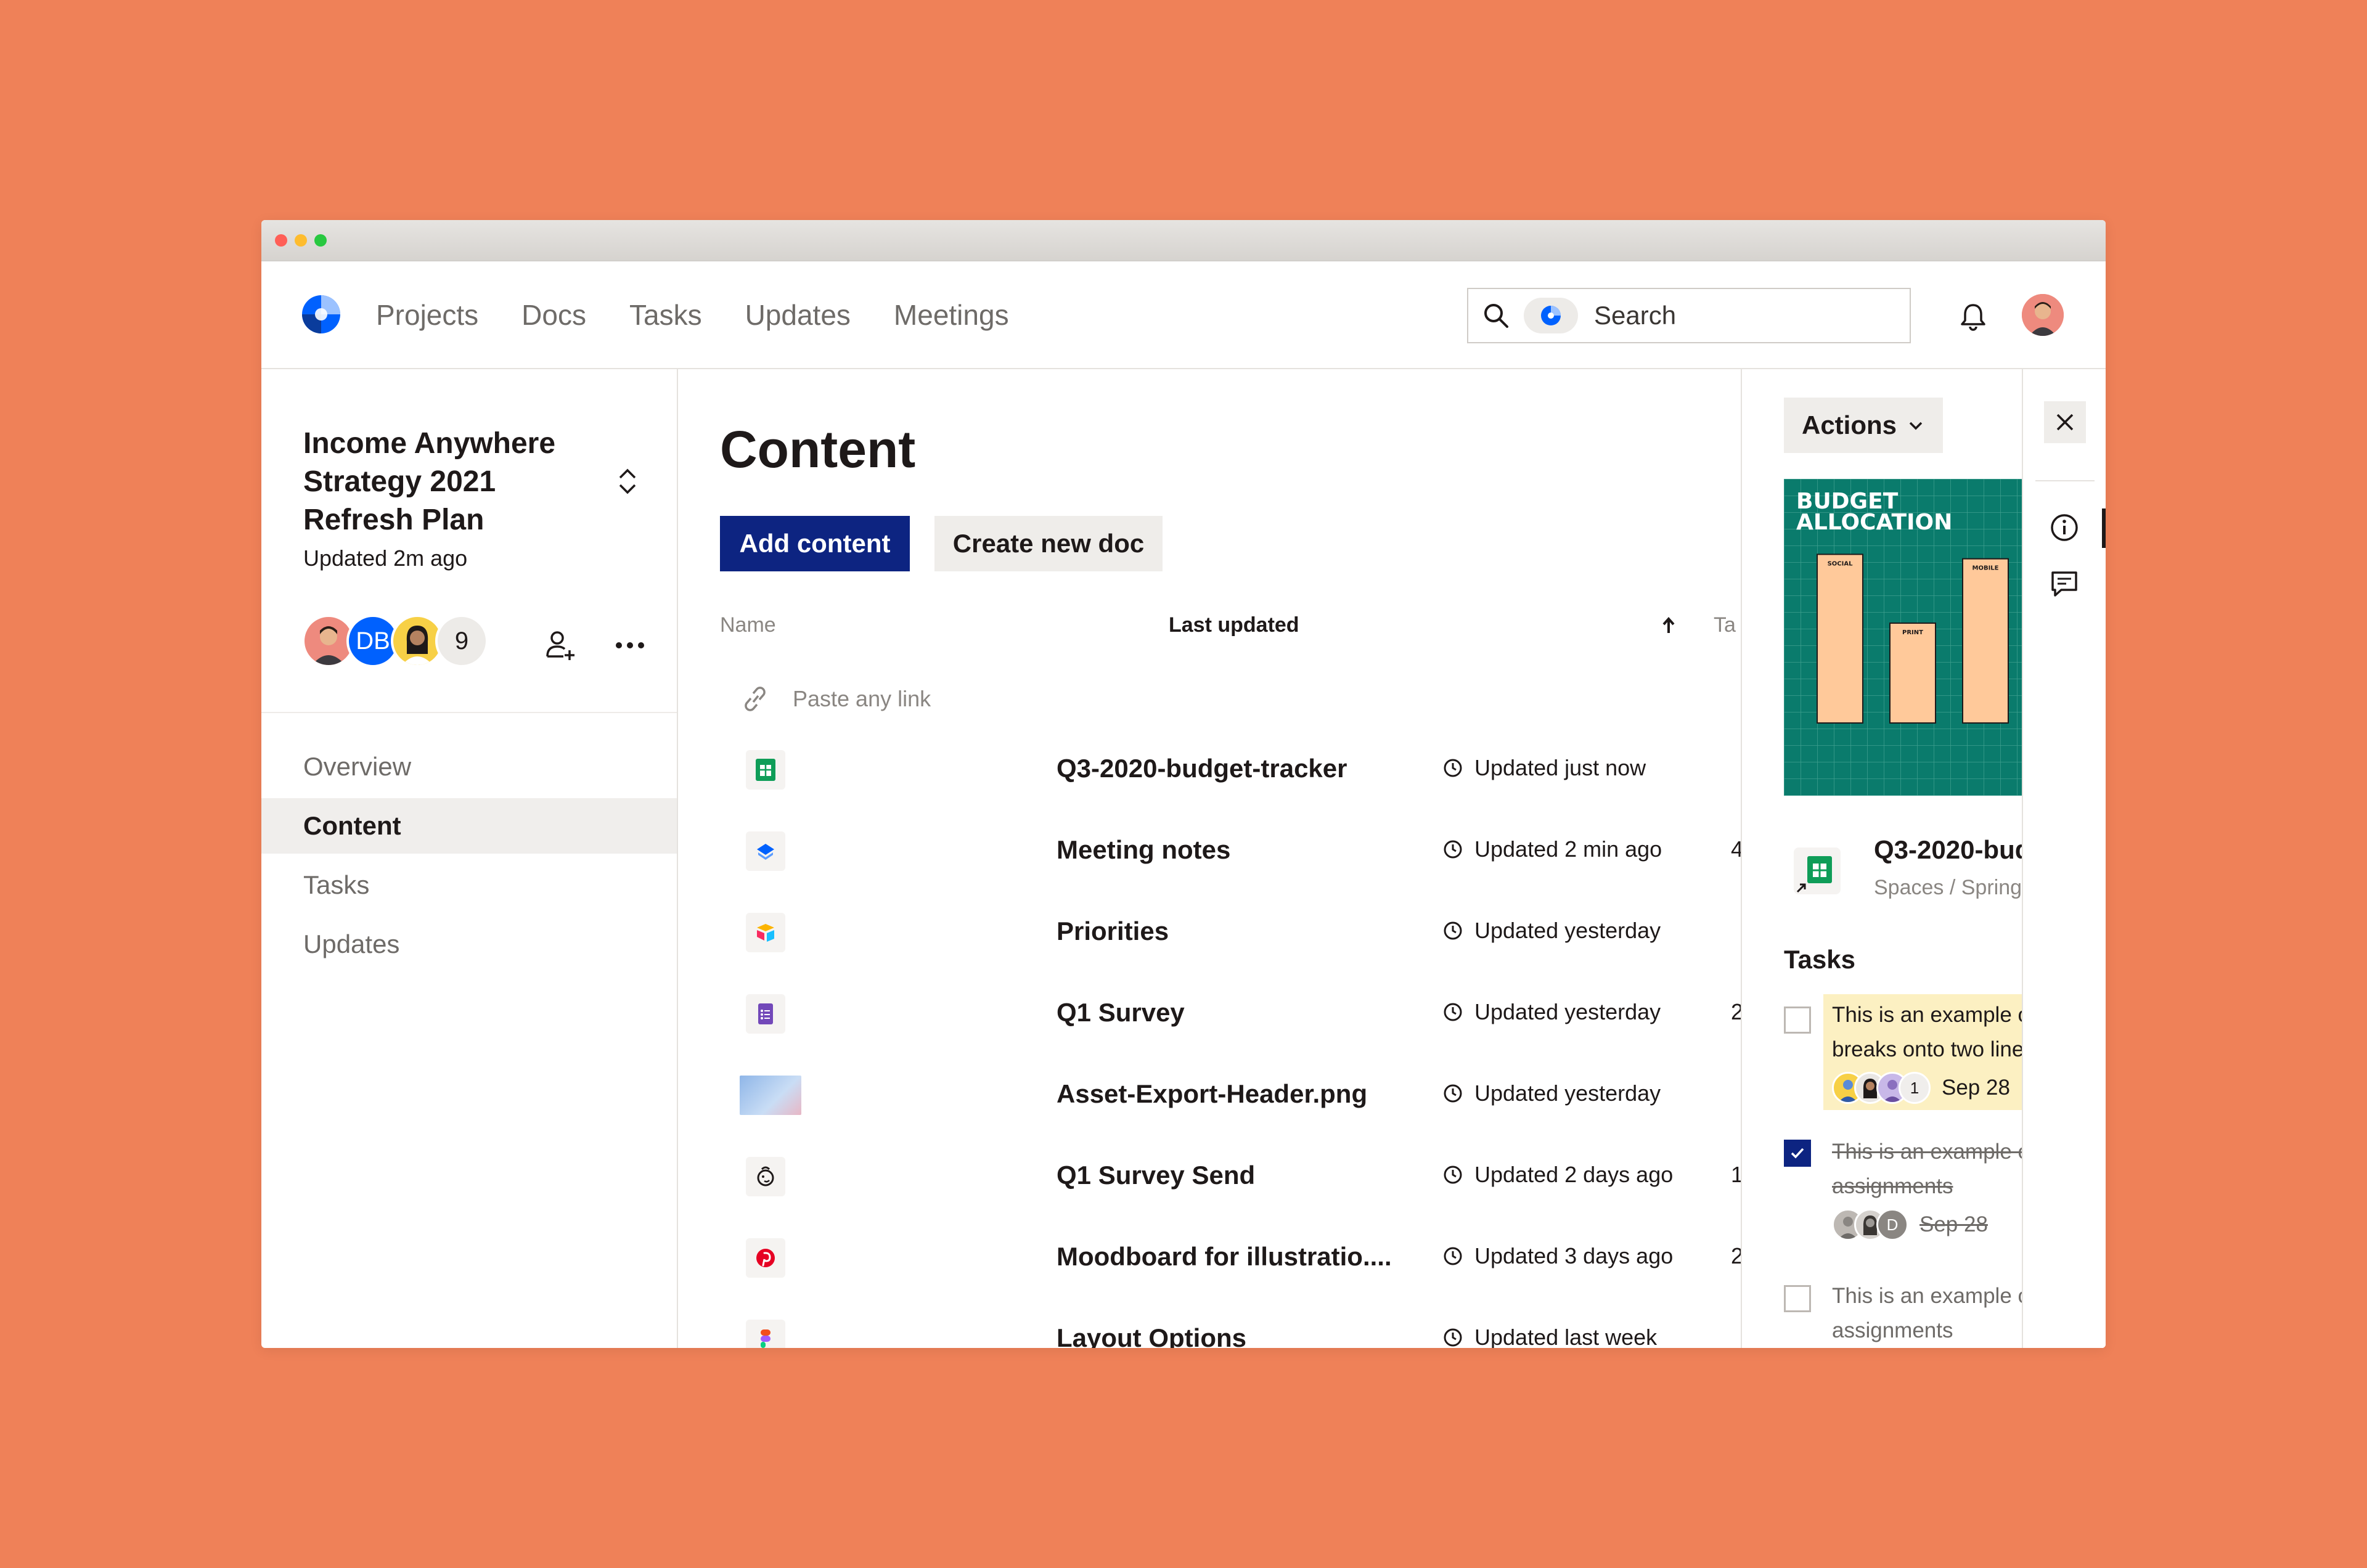 The image size is (2367, 1568). I want to click on user-avatar, so click(2043, 315).